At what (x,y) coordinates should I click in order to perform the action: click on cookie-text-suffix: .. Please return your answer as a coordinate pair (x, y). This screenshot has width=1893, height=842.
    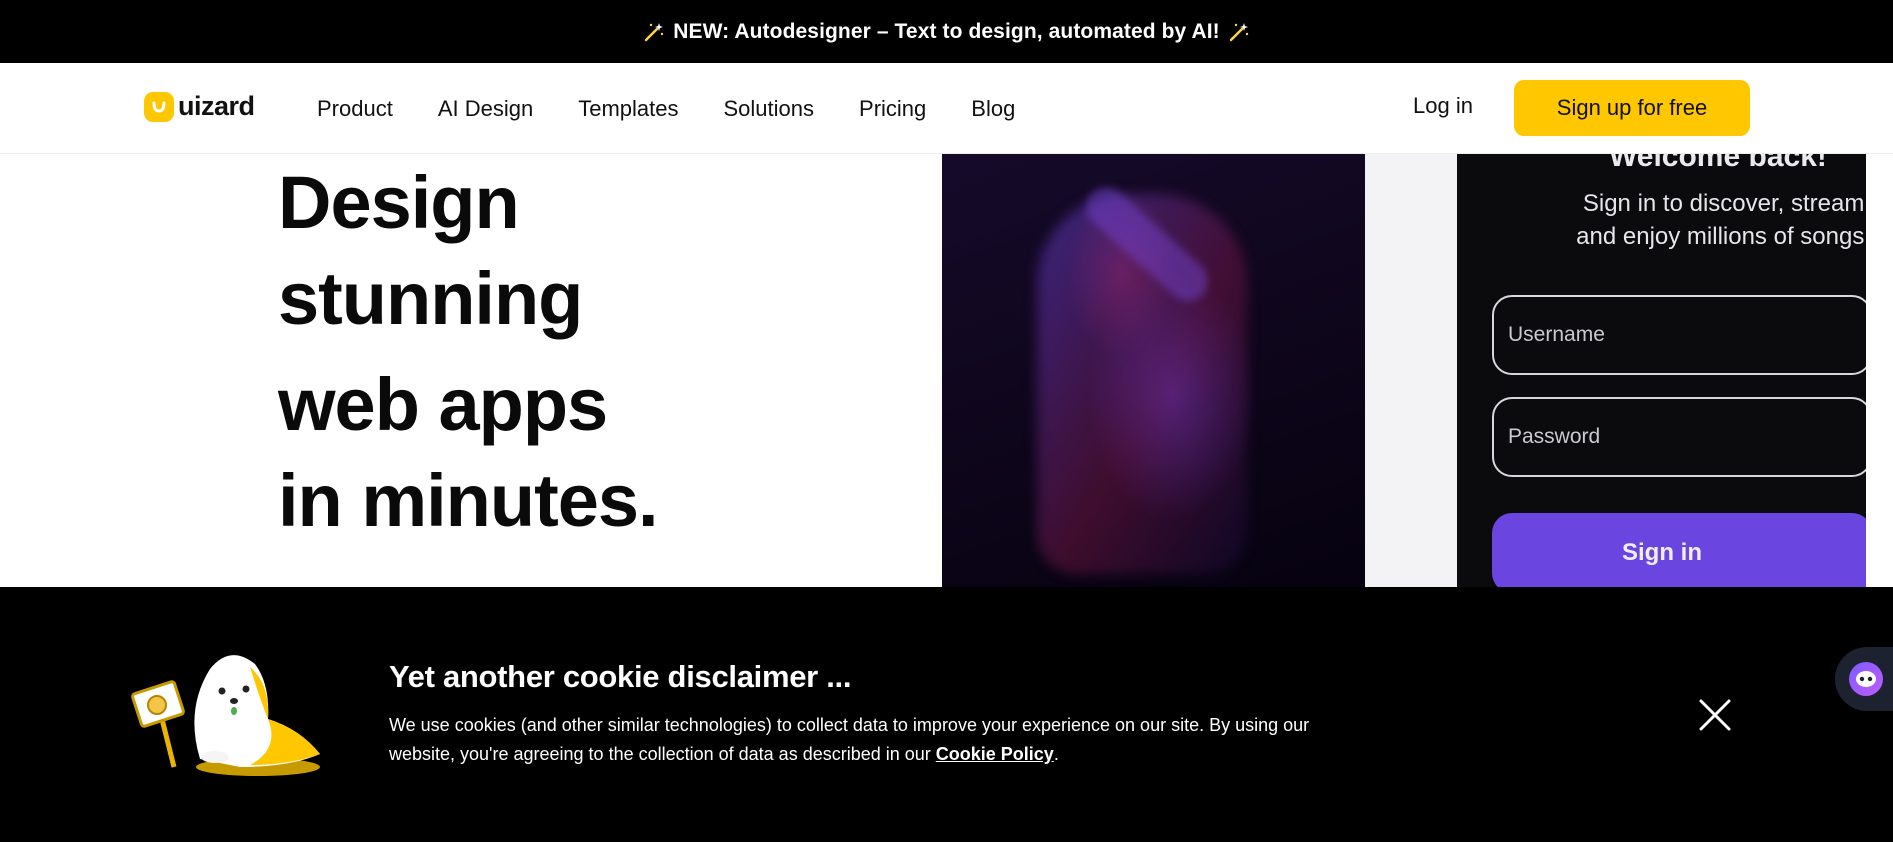
    Looking at the image, I should click on (1056, 754).